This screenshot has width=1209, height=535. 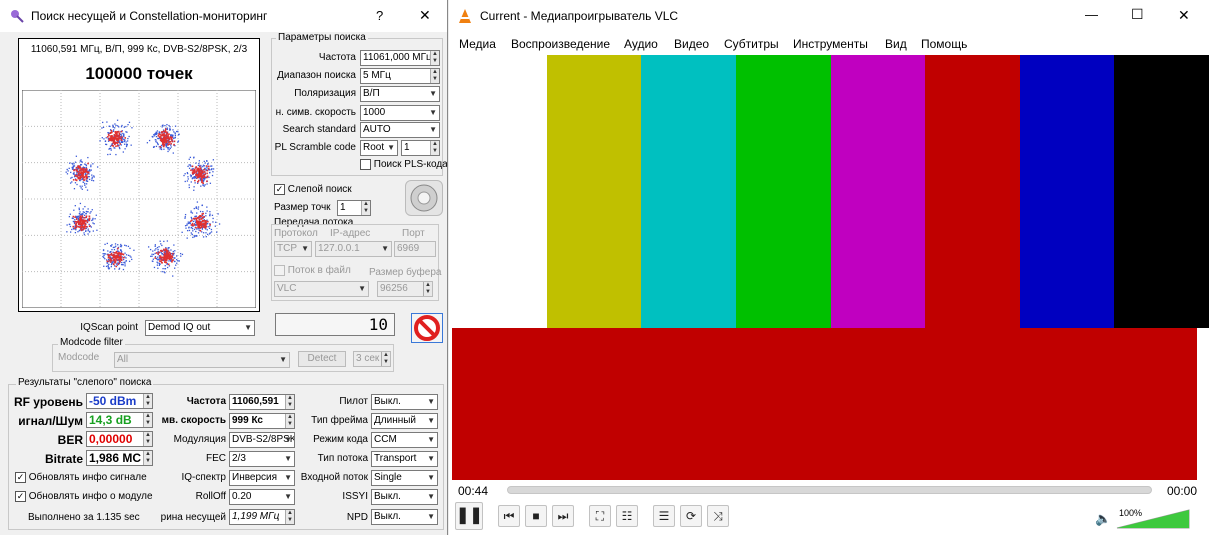 What do you see at coordinates (469, 516) in the screenshot?
I see `pause-button: ❚❚` at bounding box center [469, 516].